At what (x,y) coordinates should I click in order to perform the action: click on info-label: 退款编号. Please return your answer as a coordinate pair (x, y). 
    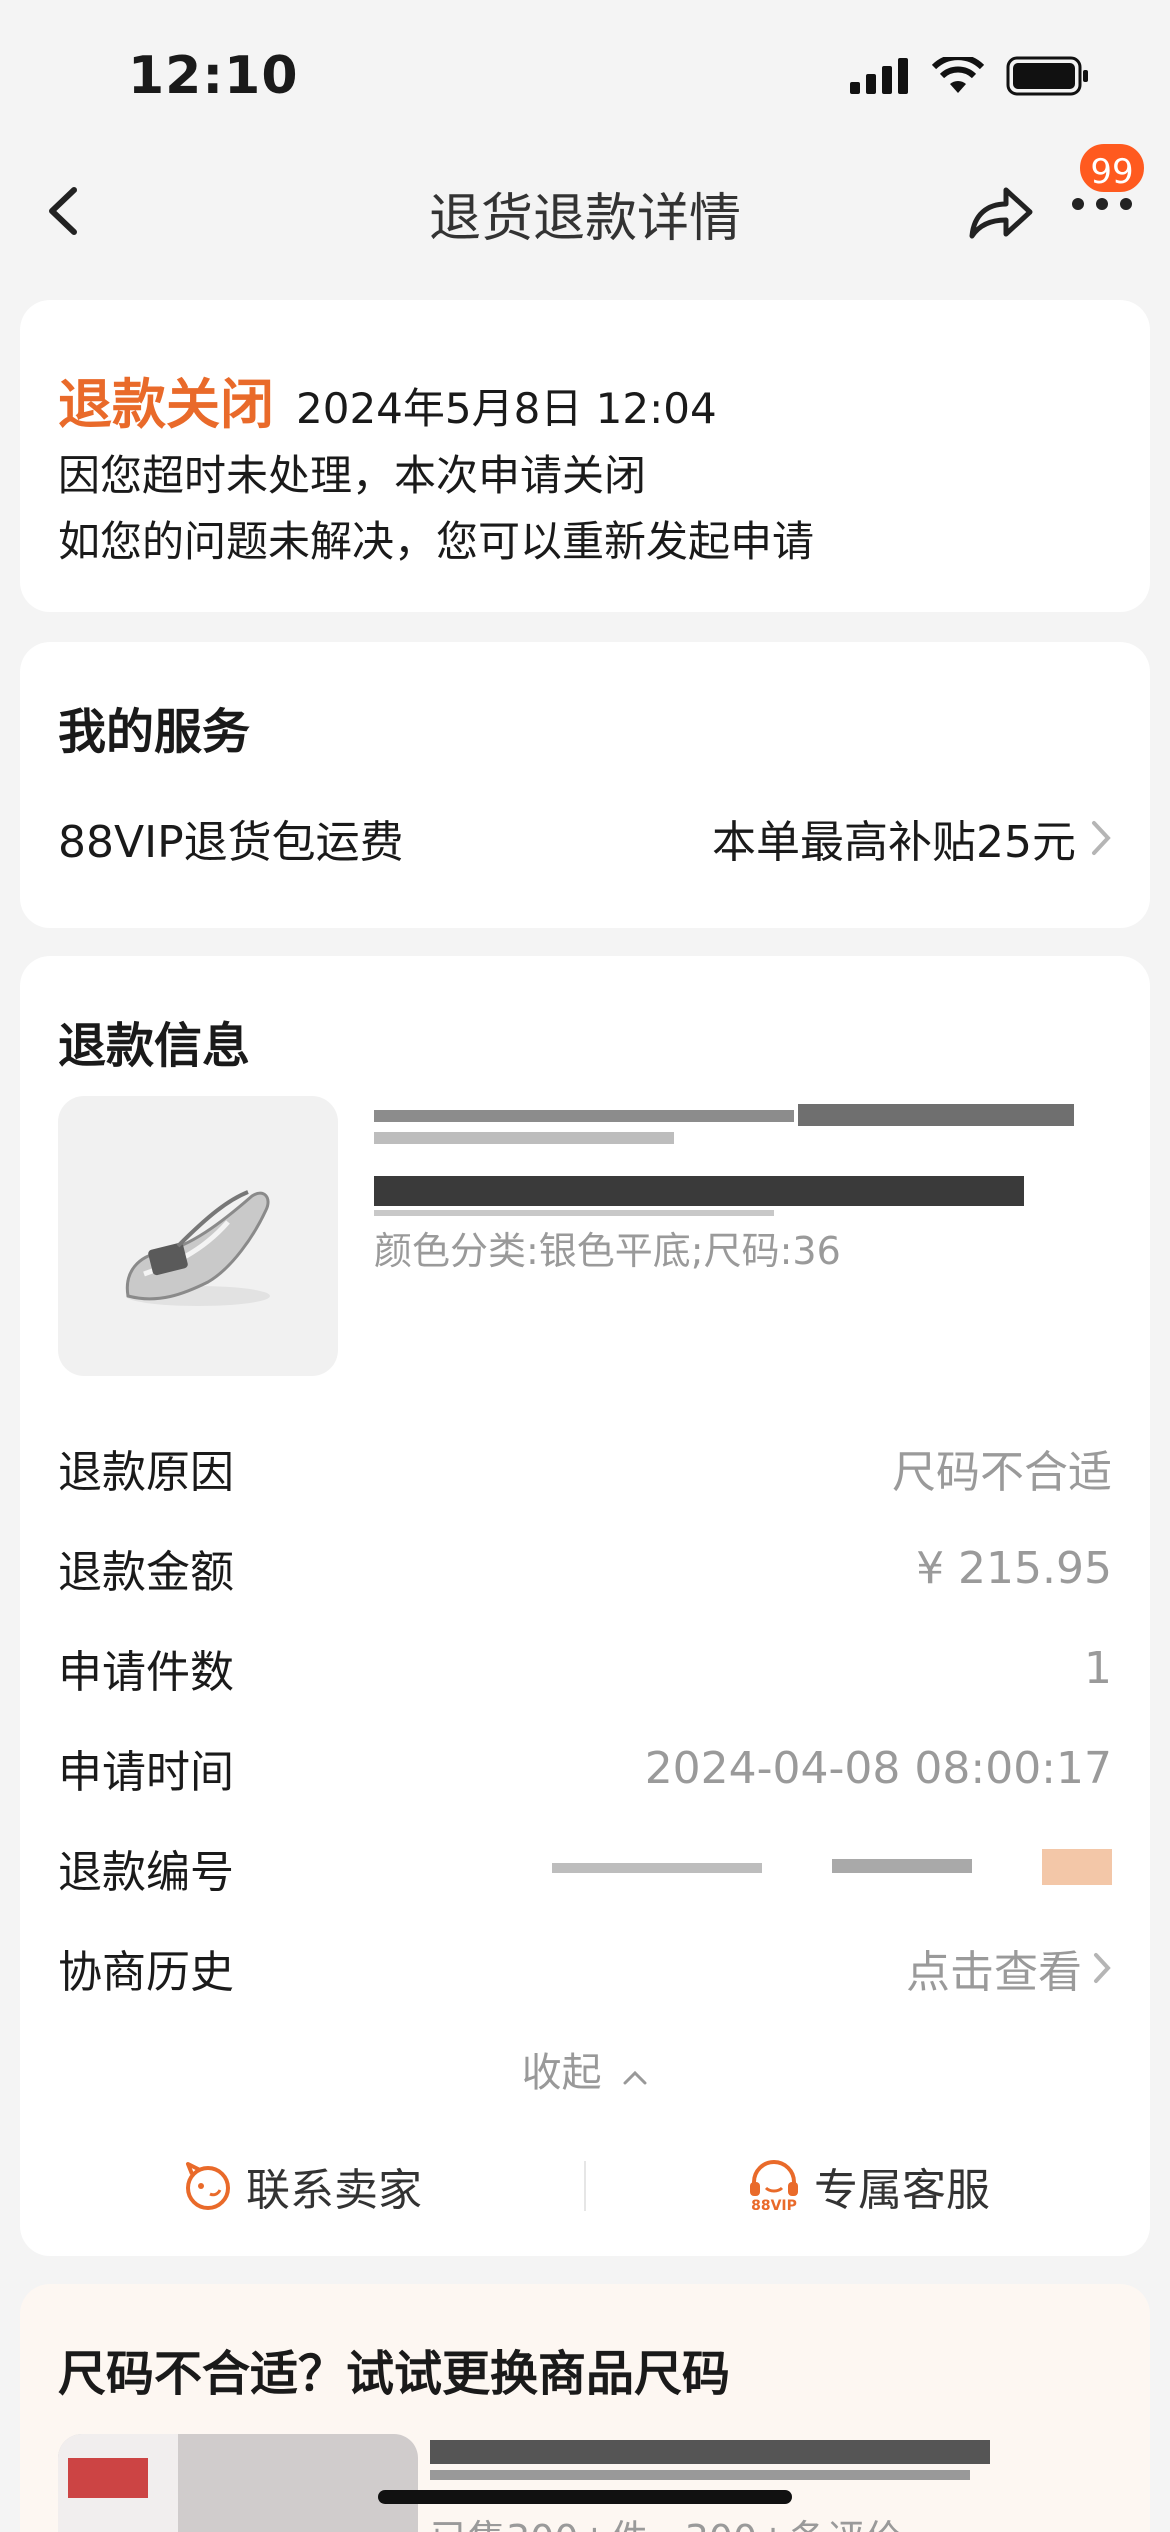
    Looking at the image, I should click on (146, 1872).